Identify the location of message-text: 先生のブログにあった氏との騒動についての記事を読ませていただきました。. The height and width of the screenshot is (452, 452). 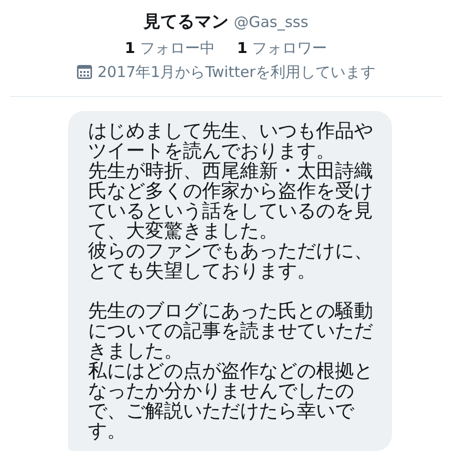
(231, 331).